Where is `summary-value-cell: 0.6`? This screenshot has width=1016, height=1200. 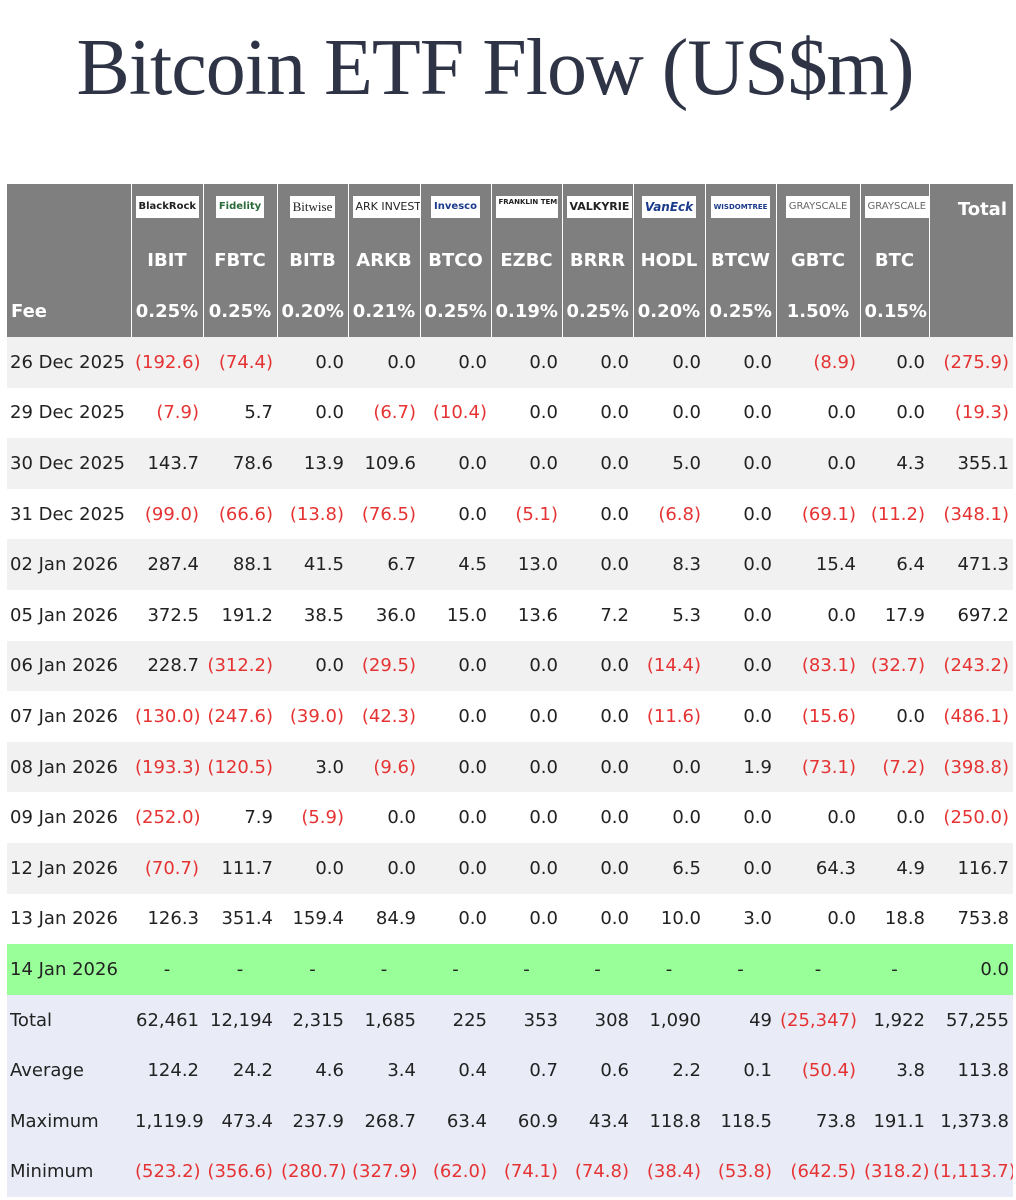
summary-value-cell: 0.6 is located at coordinates (597, 1070).